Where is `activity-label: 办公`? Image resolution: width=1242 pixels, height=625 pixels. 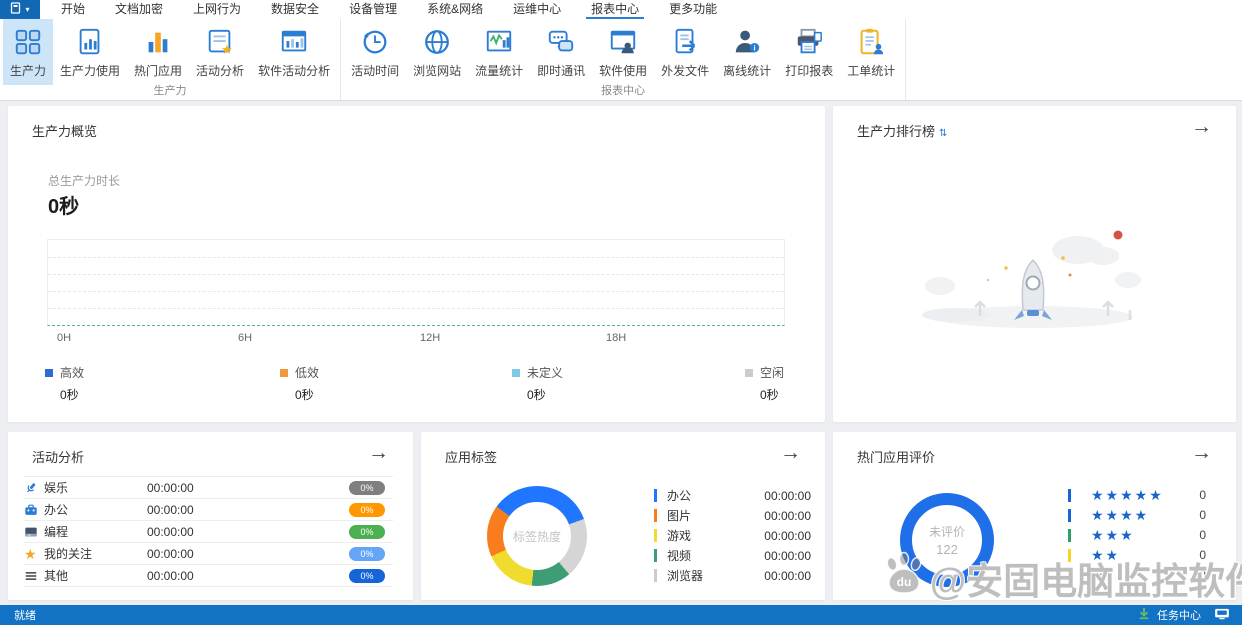
activity-label: 办公 is located at coordinates (56, 510).